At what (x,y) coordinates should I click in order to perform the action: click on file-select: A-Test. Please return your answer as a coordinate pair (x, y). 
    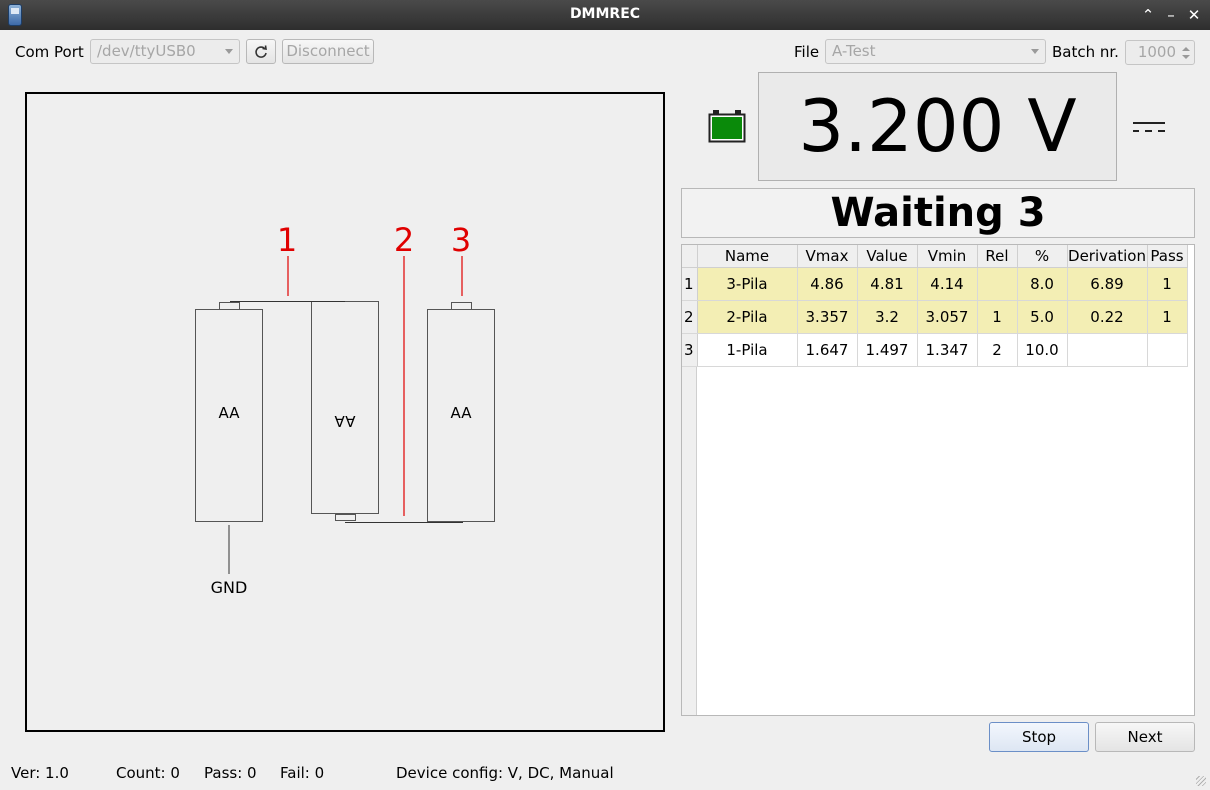
    Looking at the image, I should click on (935, 51).